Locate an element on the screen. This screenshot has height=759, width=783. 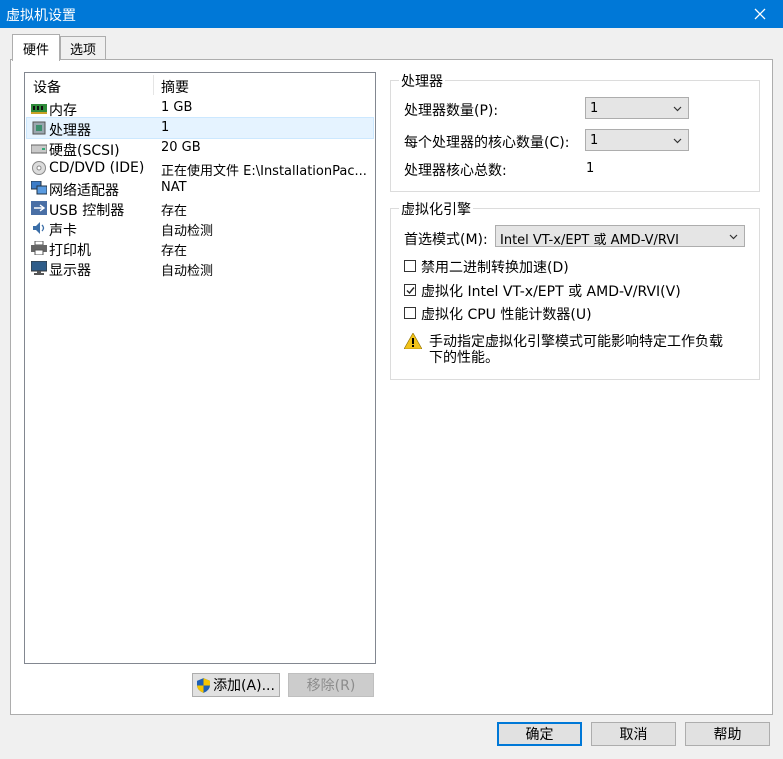
tab-options: 选项 is located at coordinates (83, 47).